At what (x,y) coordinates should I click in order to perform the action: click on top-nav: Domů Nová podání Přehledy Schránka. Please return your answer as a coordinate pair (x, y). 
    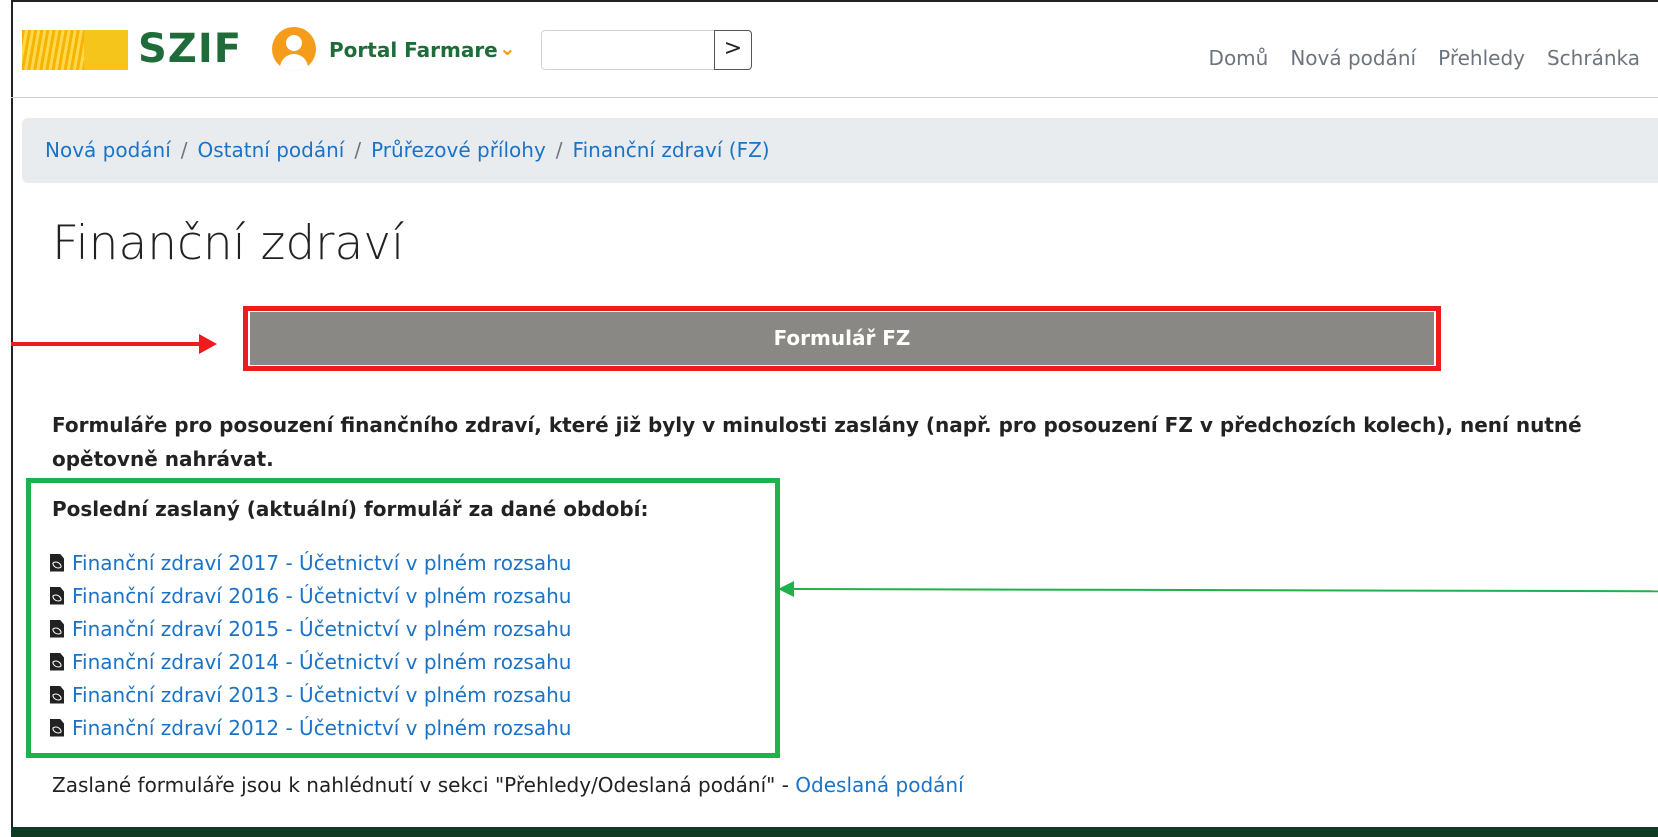
    Looking at the image, I should click on (1424, 58).